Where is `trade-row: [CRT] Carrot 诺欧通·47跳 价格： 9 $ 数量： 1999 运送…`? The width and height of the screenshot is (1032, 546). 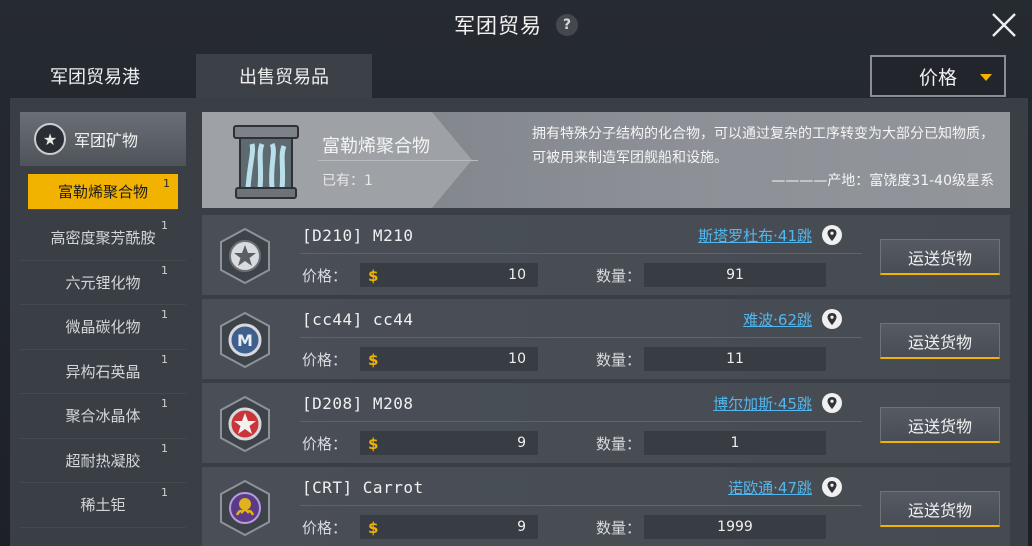
trade-row: [CRT] Carrot 诺欧通·47跳 价格： 9 $ 数量： 1999 运送… is located at coordinates (606, 506).